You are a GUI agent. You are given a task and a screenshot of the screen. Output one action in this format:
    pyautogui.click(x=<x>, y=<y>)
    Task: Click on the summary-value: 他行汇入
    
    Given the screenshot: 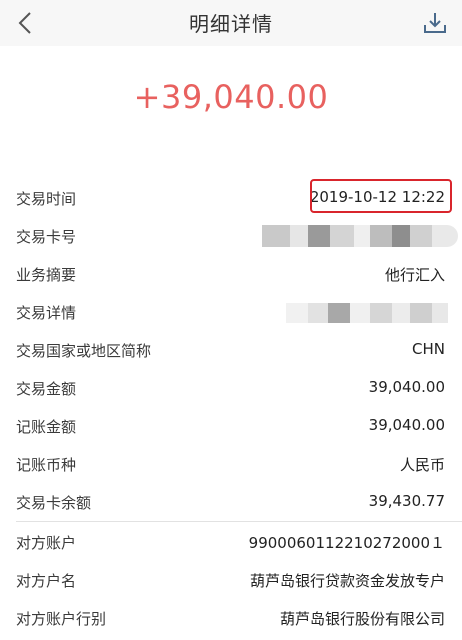 What is the action you would take?
    pyautogui.click(x=414, y=275)
    